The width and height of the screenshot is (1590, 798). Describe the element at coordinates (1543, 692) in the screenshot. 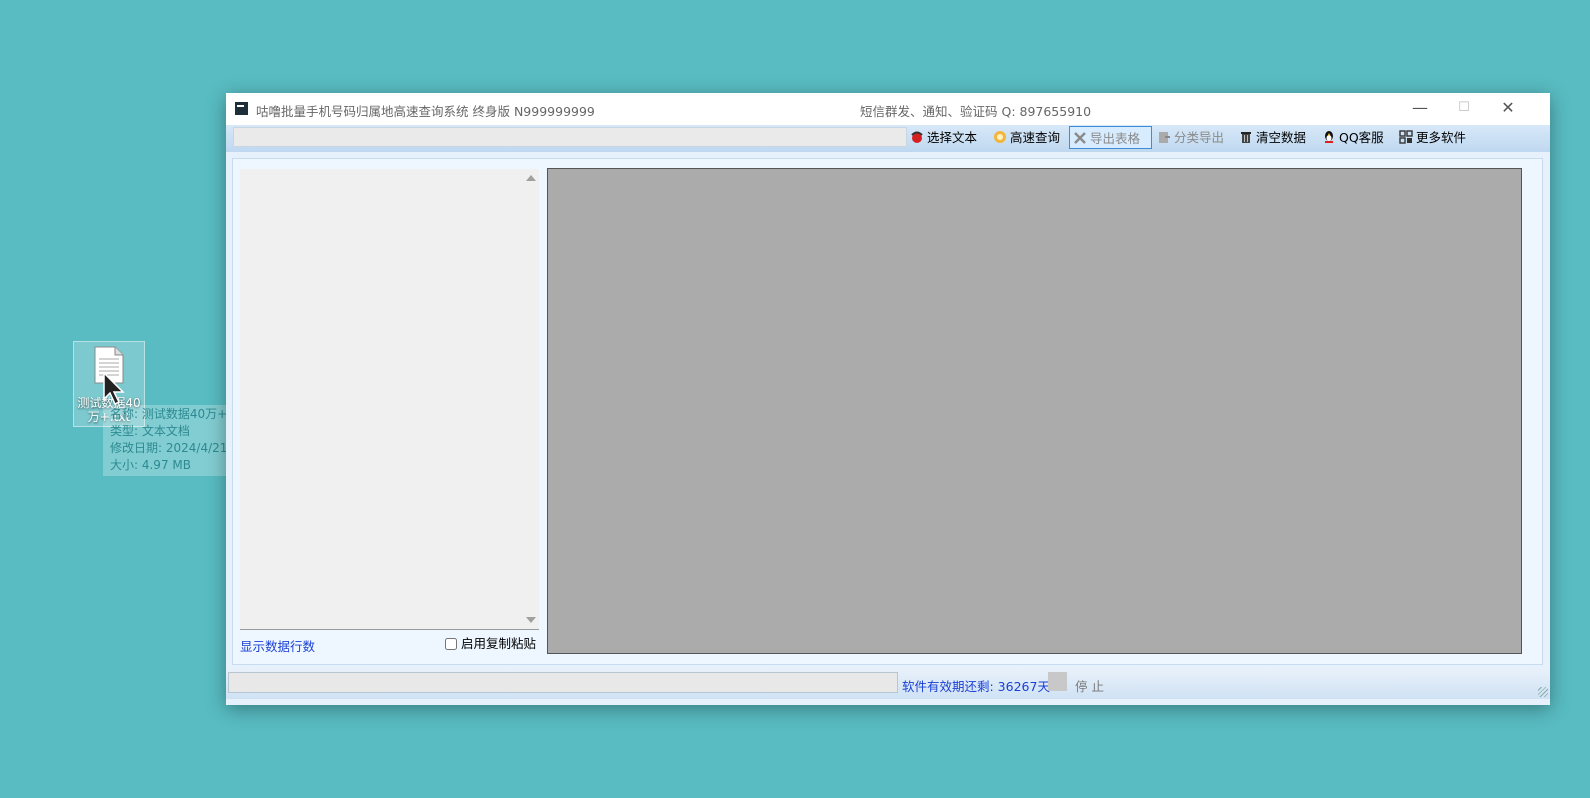

I see `resize-grip-icon` at that location.